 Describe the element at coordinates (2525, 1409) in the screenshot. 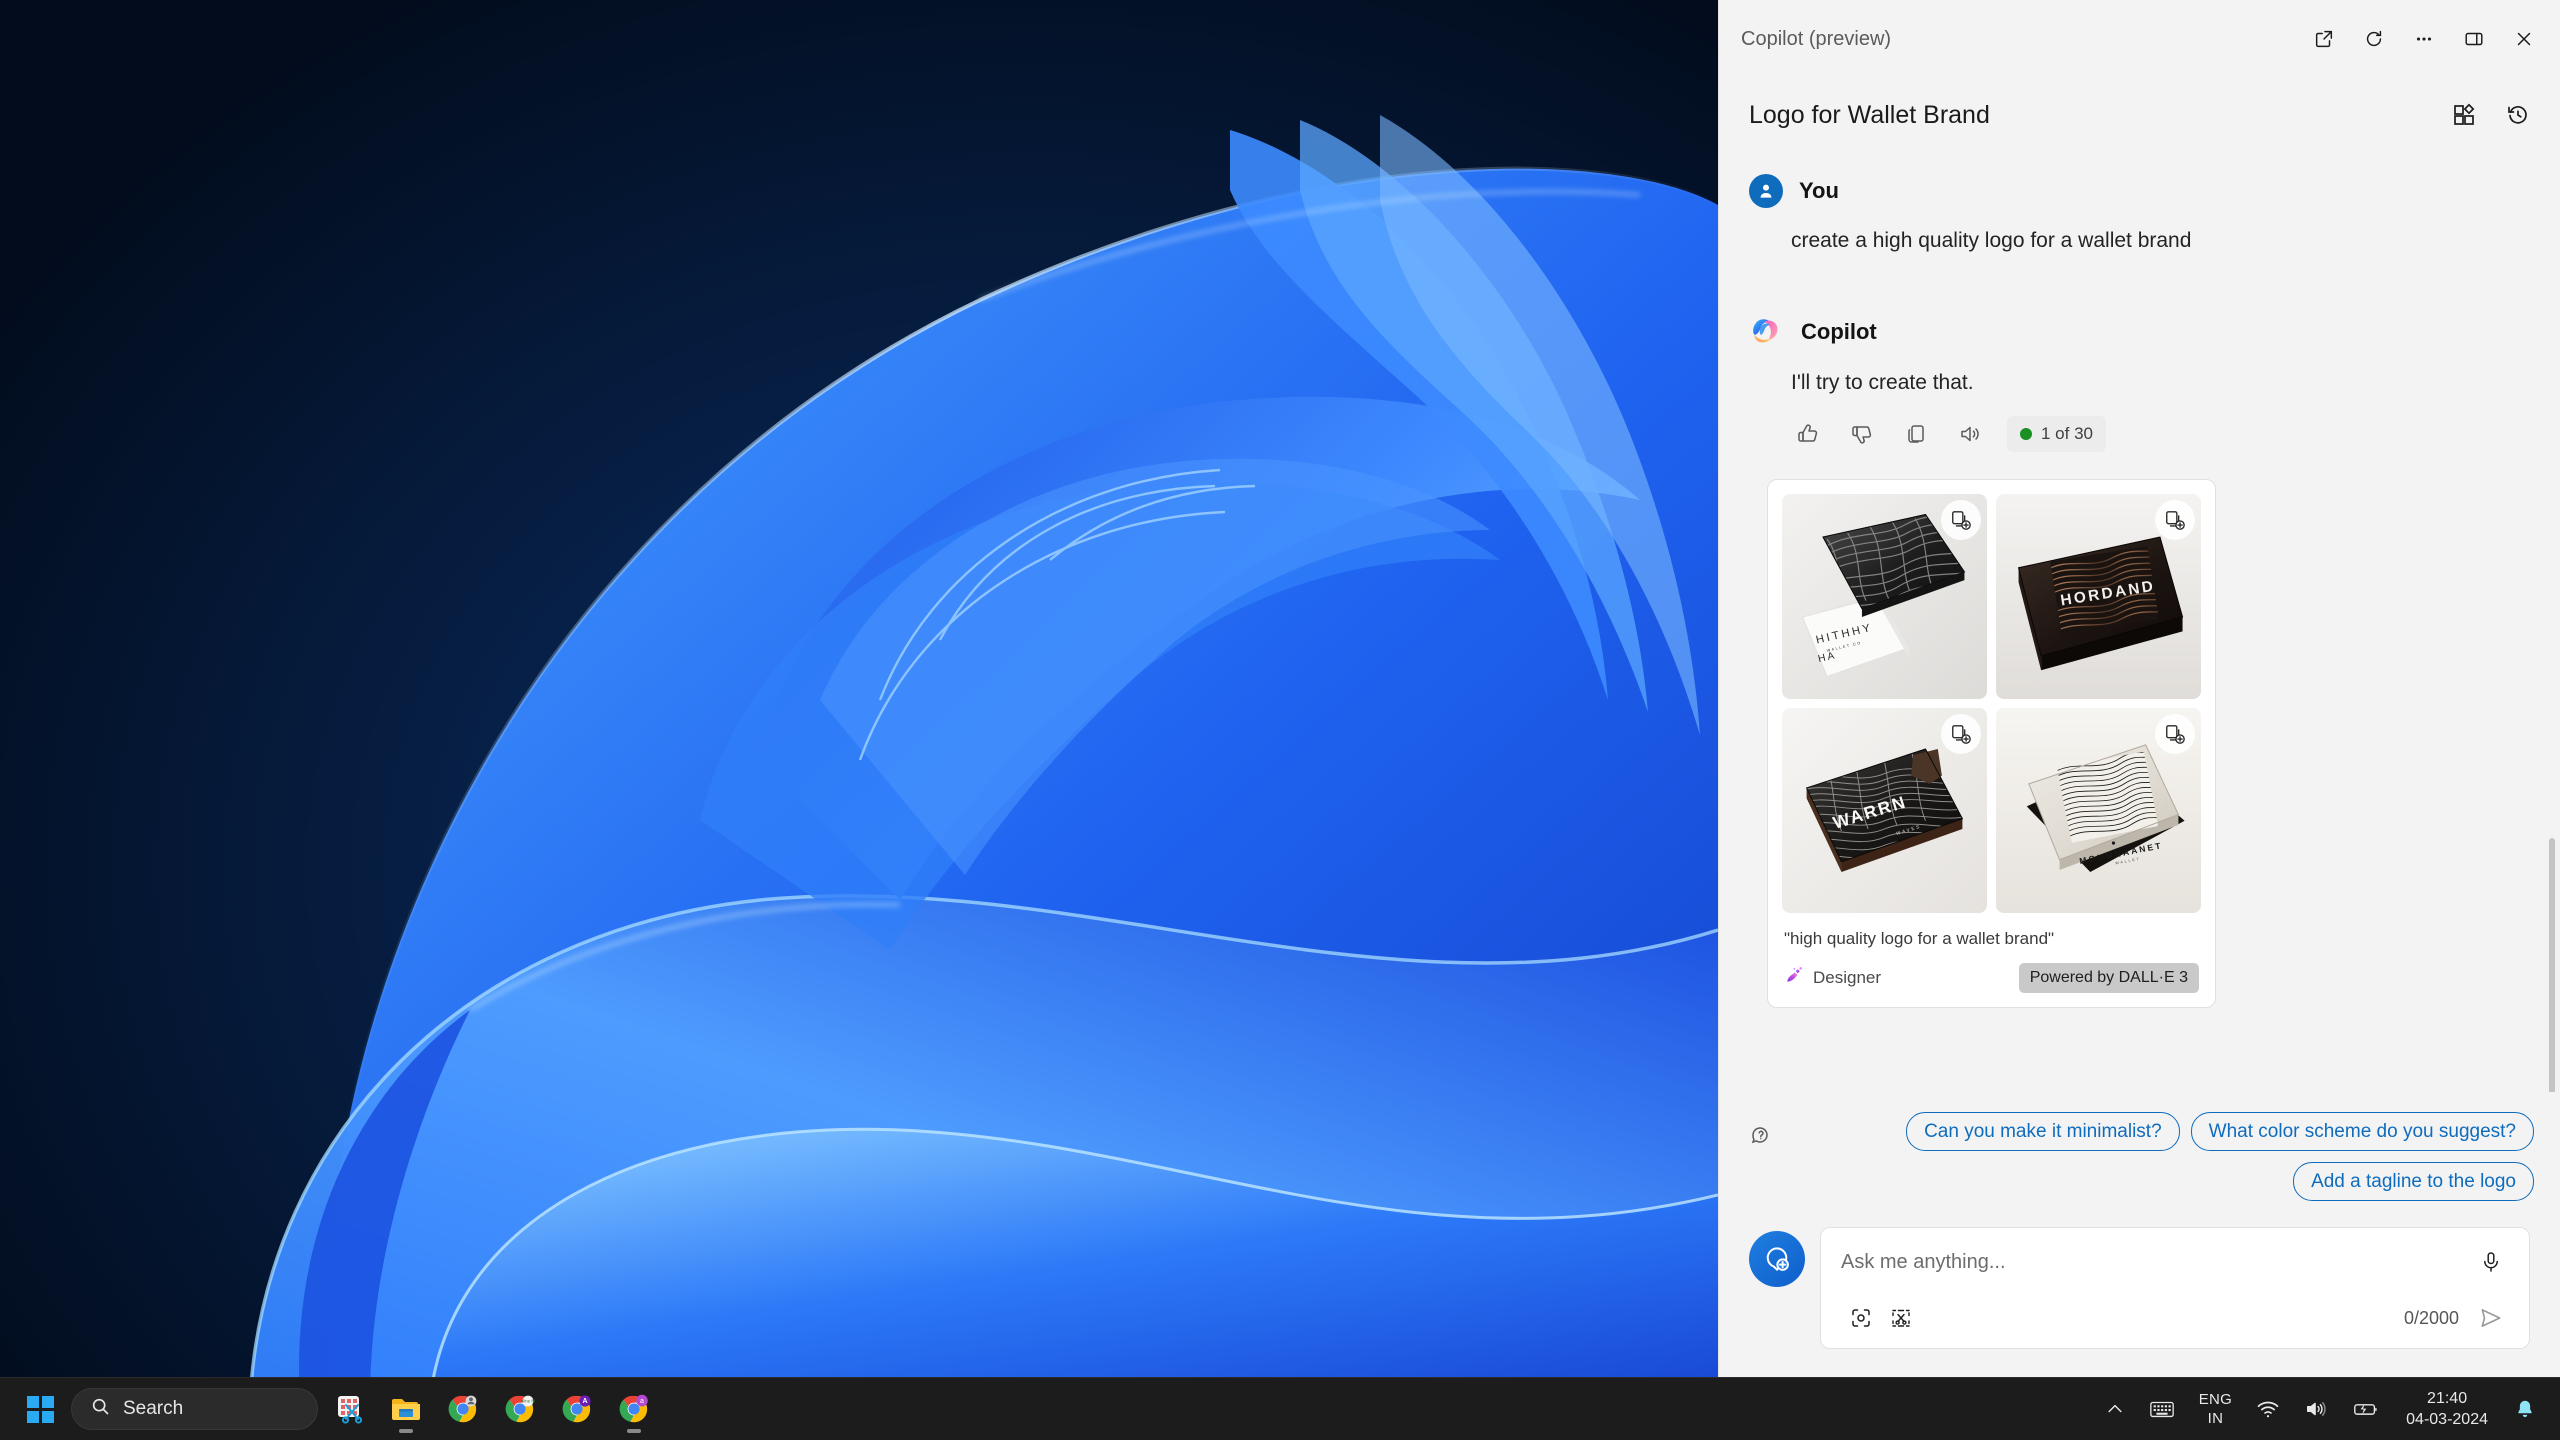

I see `notification-bell-icon` at that location.